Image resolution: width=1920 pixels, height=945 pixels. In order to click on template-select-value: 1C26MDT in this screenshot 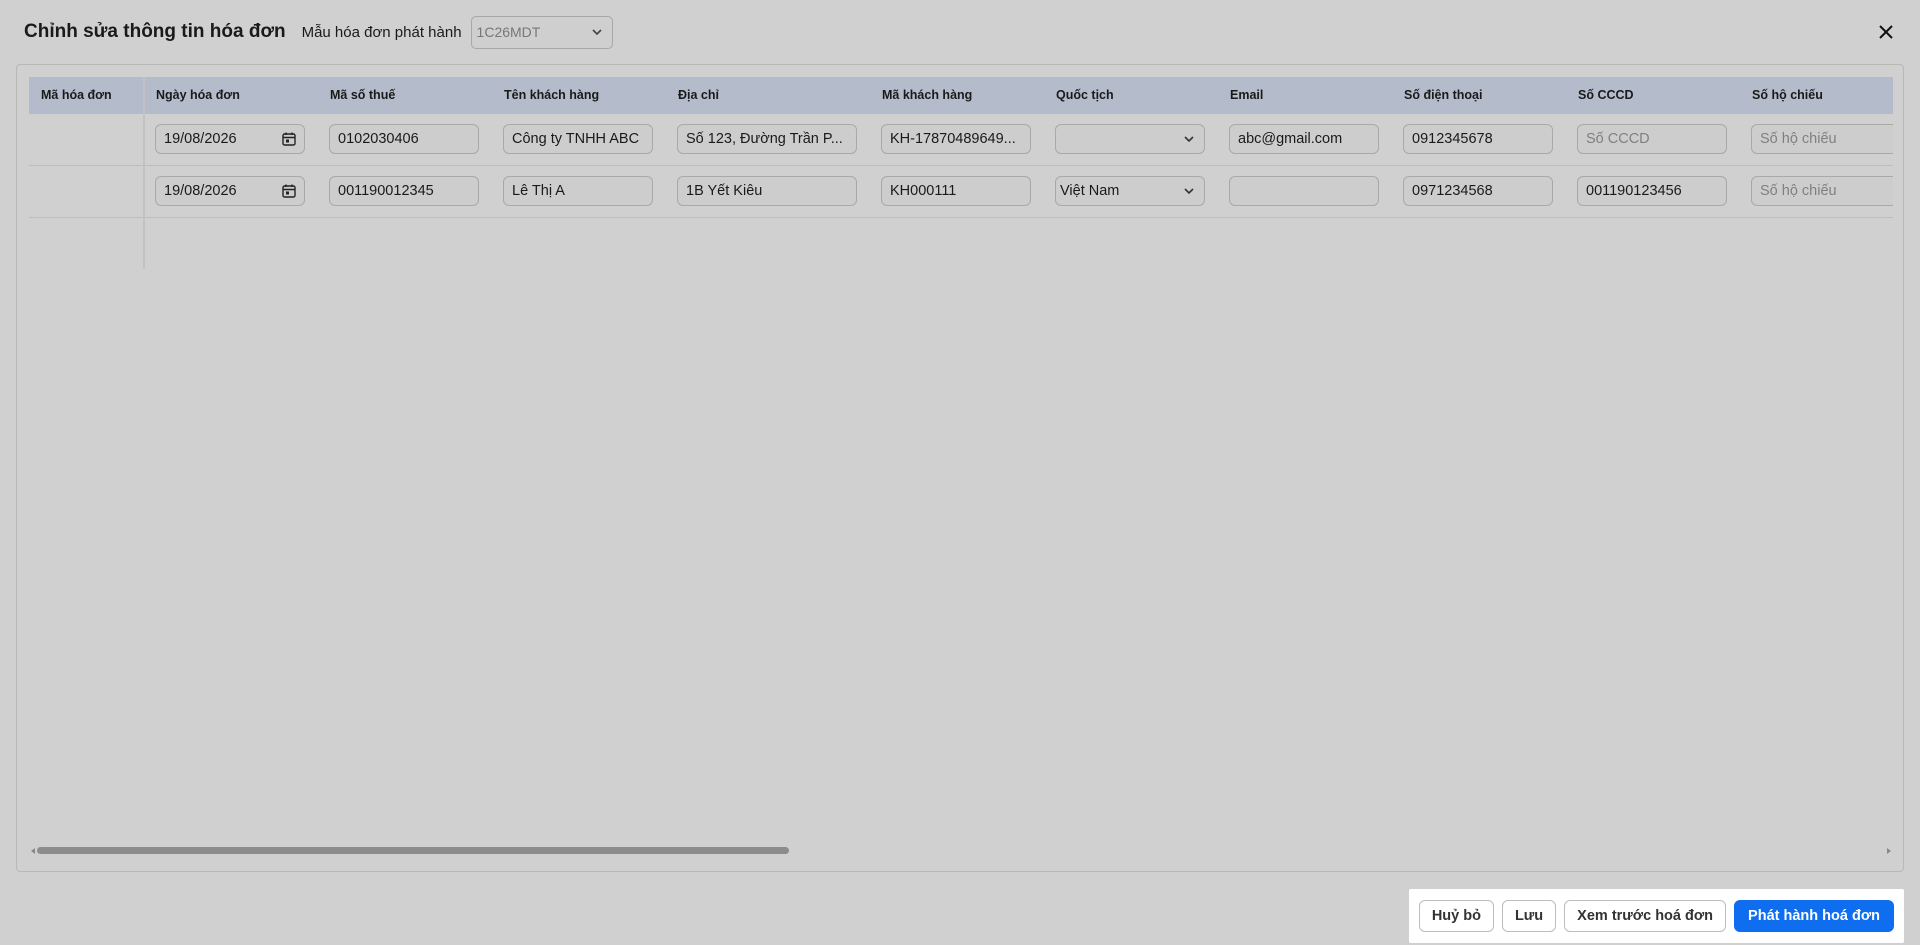, I will do `click(508, 32)`.